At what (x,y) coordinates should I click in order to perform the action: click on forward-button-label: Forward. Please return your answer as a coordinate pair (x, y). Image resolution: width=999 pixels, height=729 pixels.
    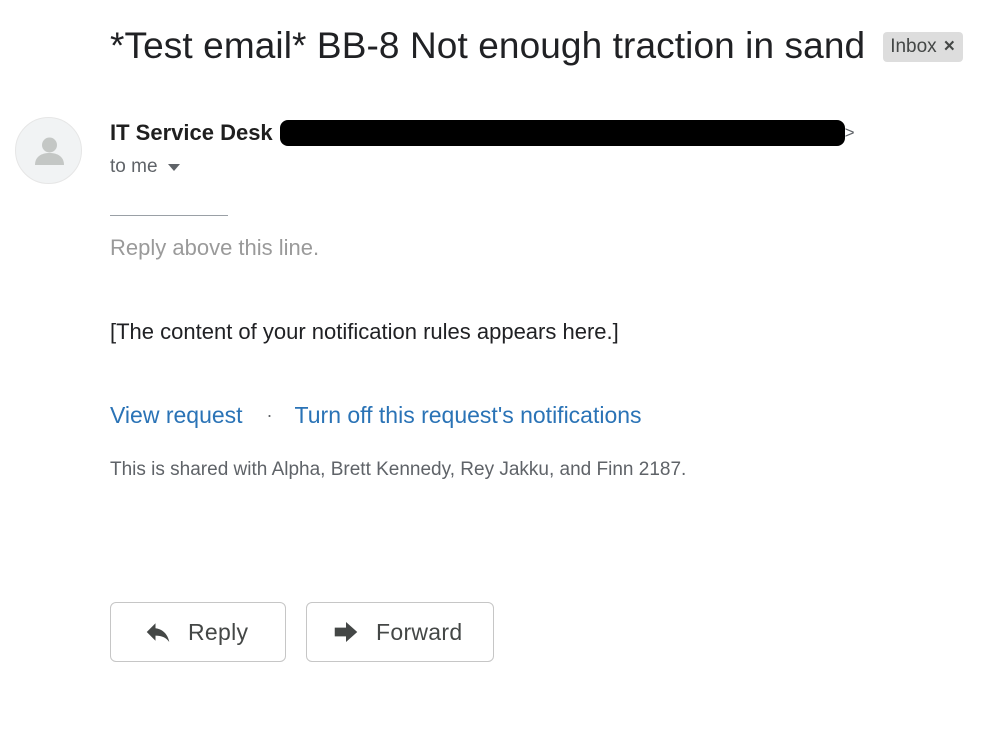
    Looking at the image, I should click on (419, 631).